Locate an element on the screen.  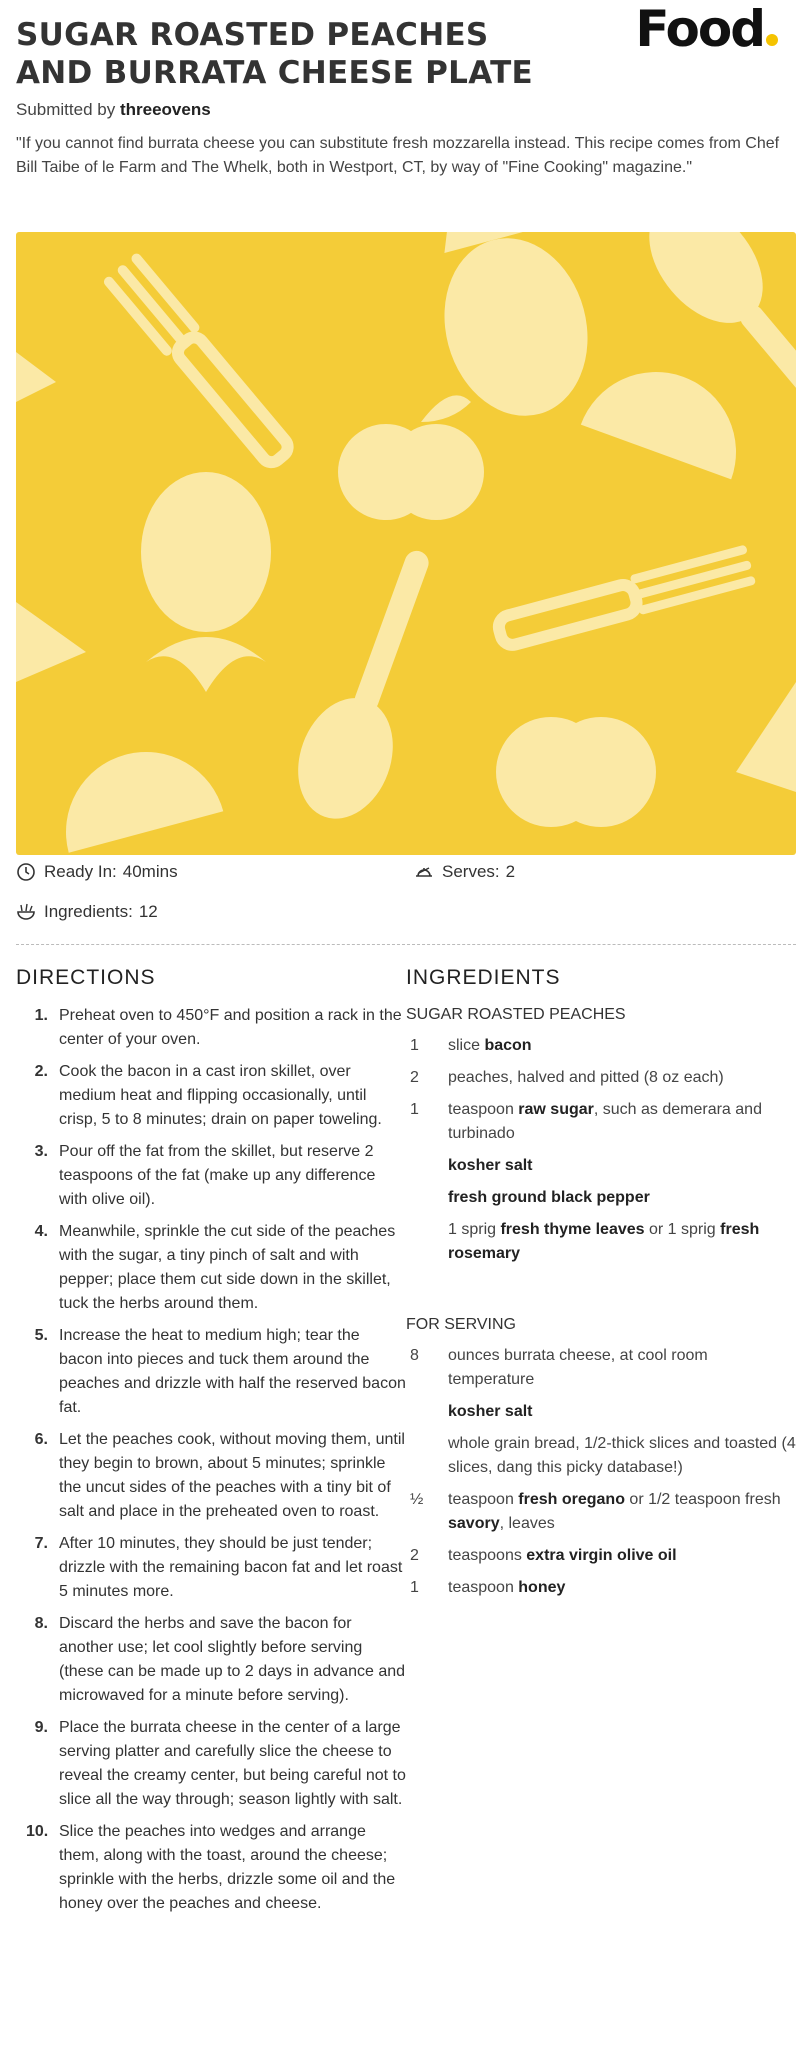
ingredient-count: Ingredients: 12 is located at coordinates (87, 912).